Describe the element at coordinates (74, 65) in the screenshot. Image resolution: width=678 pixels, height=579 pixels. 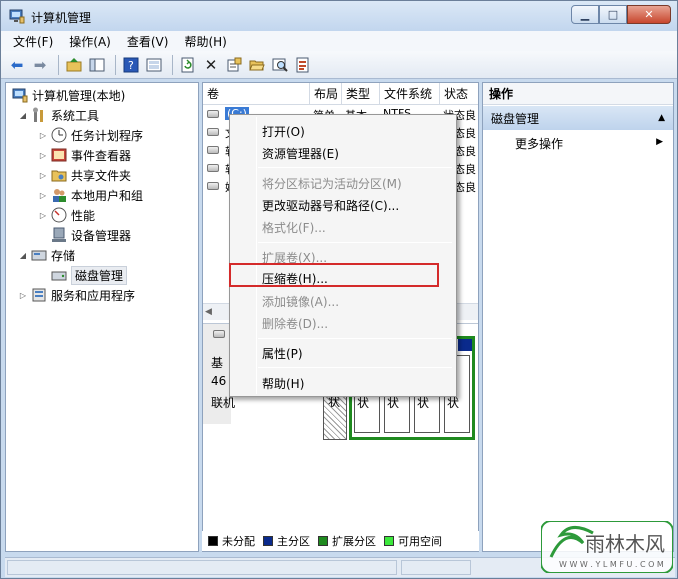
I see `up-folder-button` at that location.